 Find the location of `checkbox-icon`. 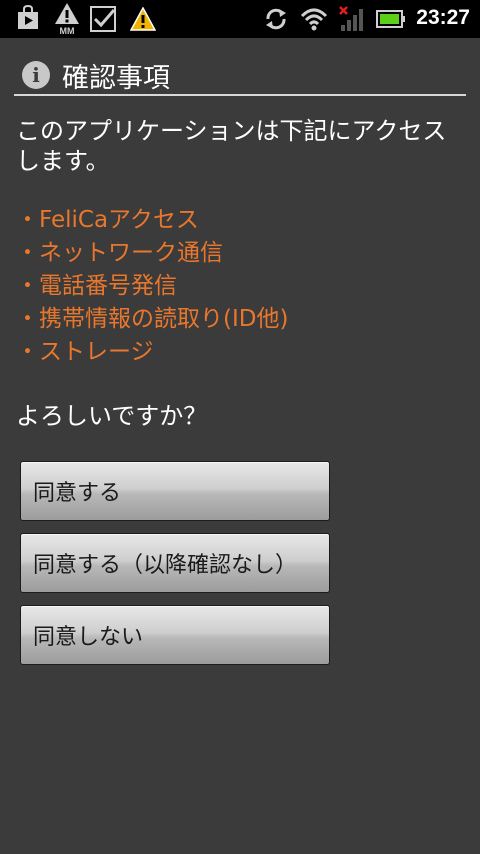

checkbox-icon is located at coordinates (104, 21).